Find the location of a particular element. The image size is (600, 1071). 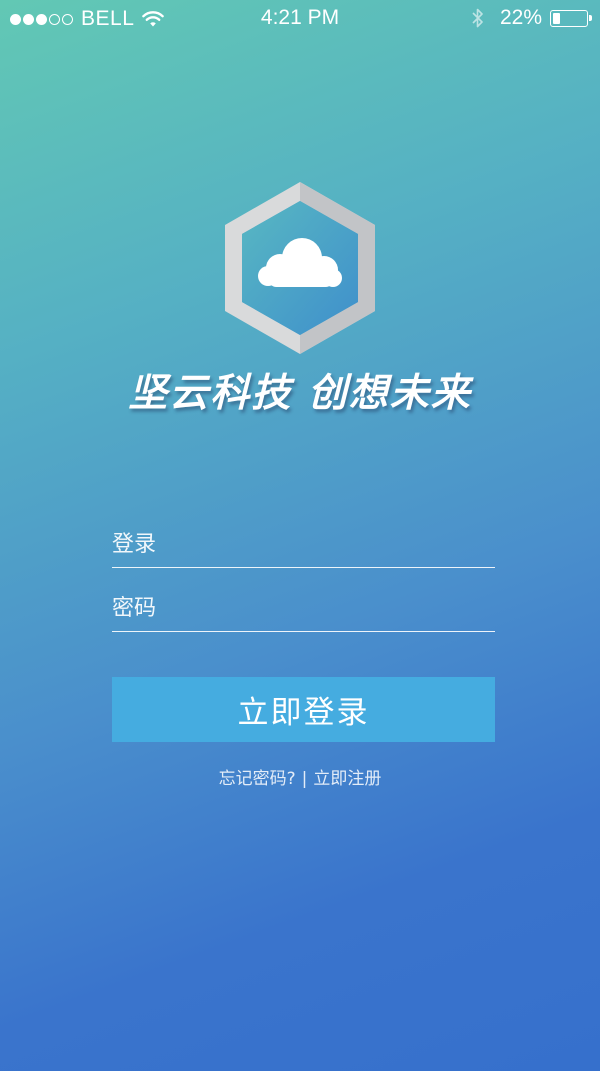

status-bar: BELL 4:21 PM 22% is located at coordinates (300, 19).